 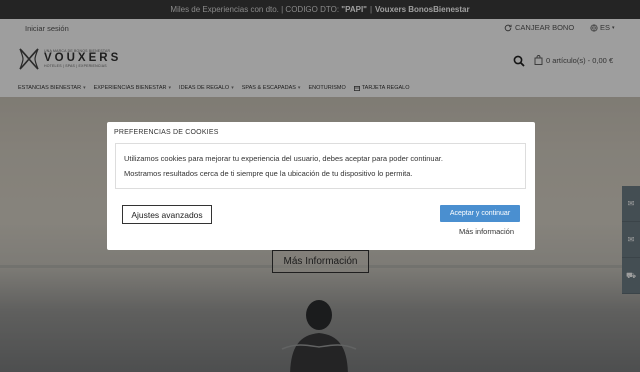 I want to click on accept-continue-button: Aceptar y continuar, so click(x=480, y=213).